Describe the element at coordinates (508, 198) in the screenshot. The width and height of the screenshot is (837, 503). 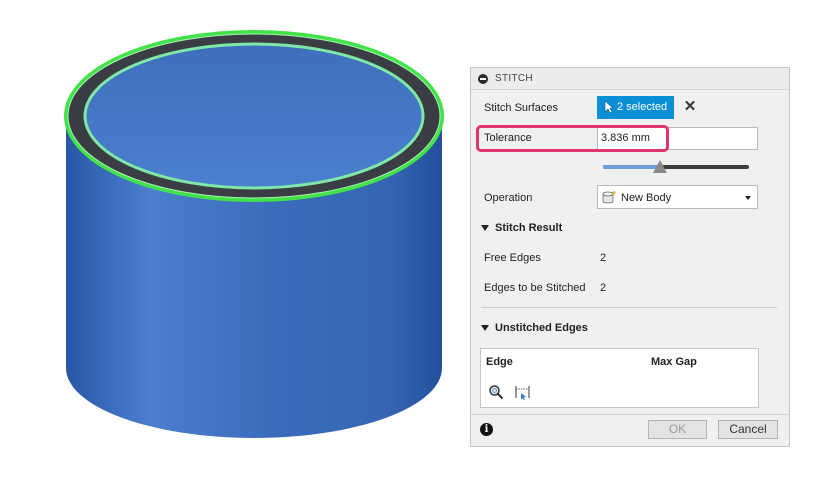
I see `operation-label: Operation` at that location.